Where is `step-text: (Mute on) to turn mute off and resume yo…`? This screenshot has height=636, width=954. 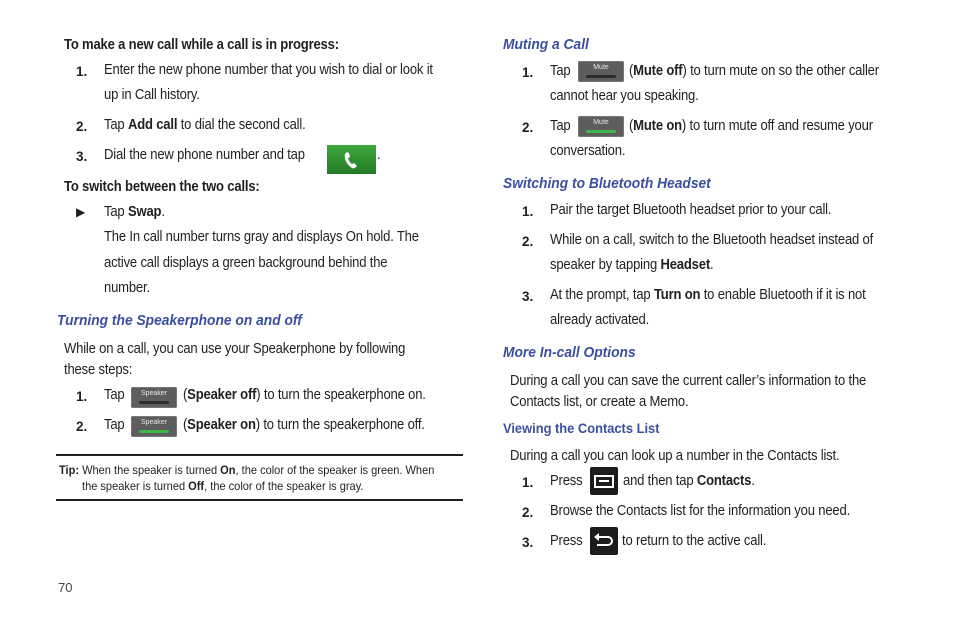
step-text: (Mute on) to turn mute off and resume yo… is located at coordinates (751, 126).